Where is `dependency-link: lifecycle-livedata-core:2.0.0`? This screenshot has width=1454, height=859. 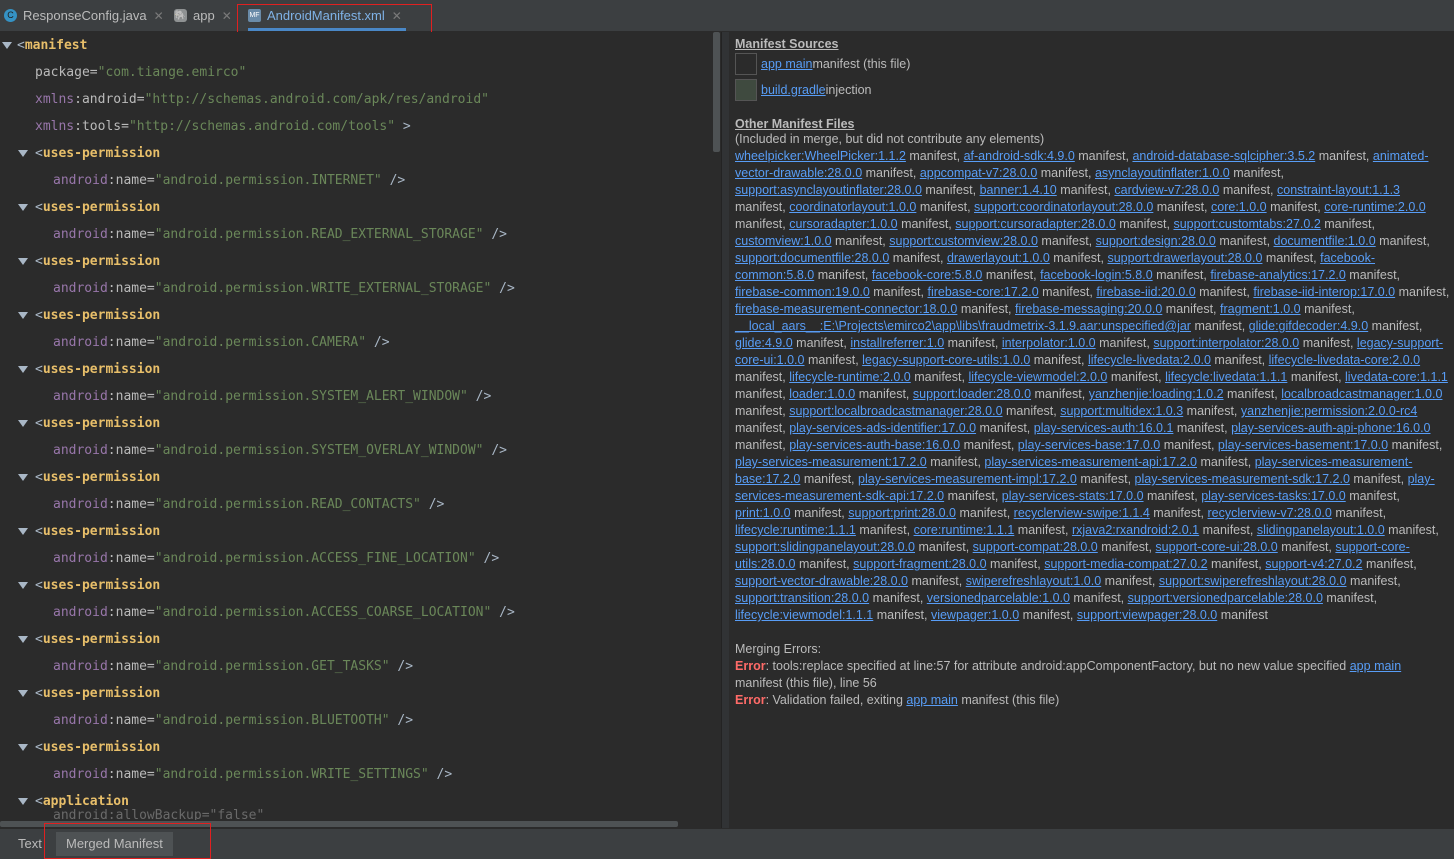
dependency-link: lifecycle-livedata-core:2.0.0 is located at coordinates (1344, 360).